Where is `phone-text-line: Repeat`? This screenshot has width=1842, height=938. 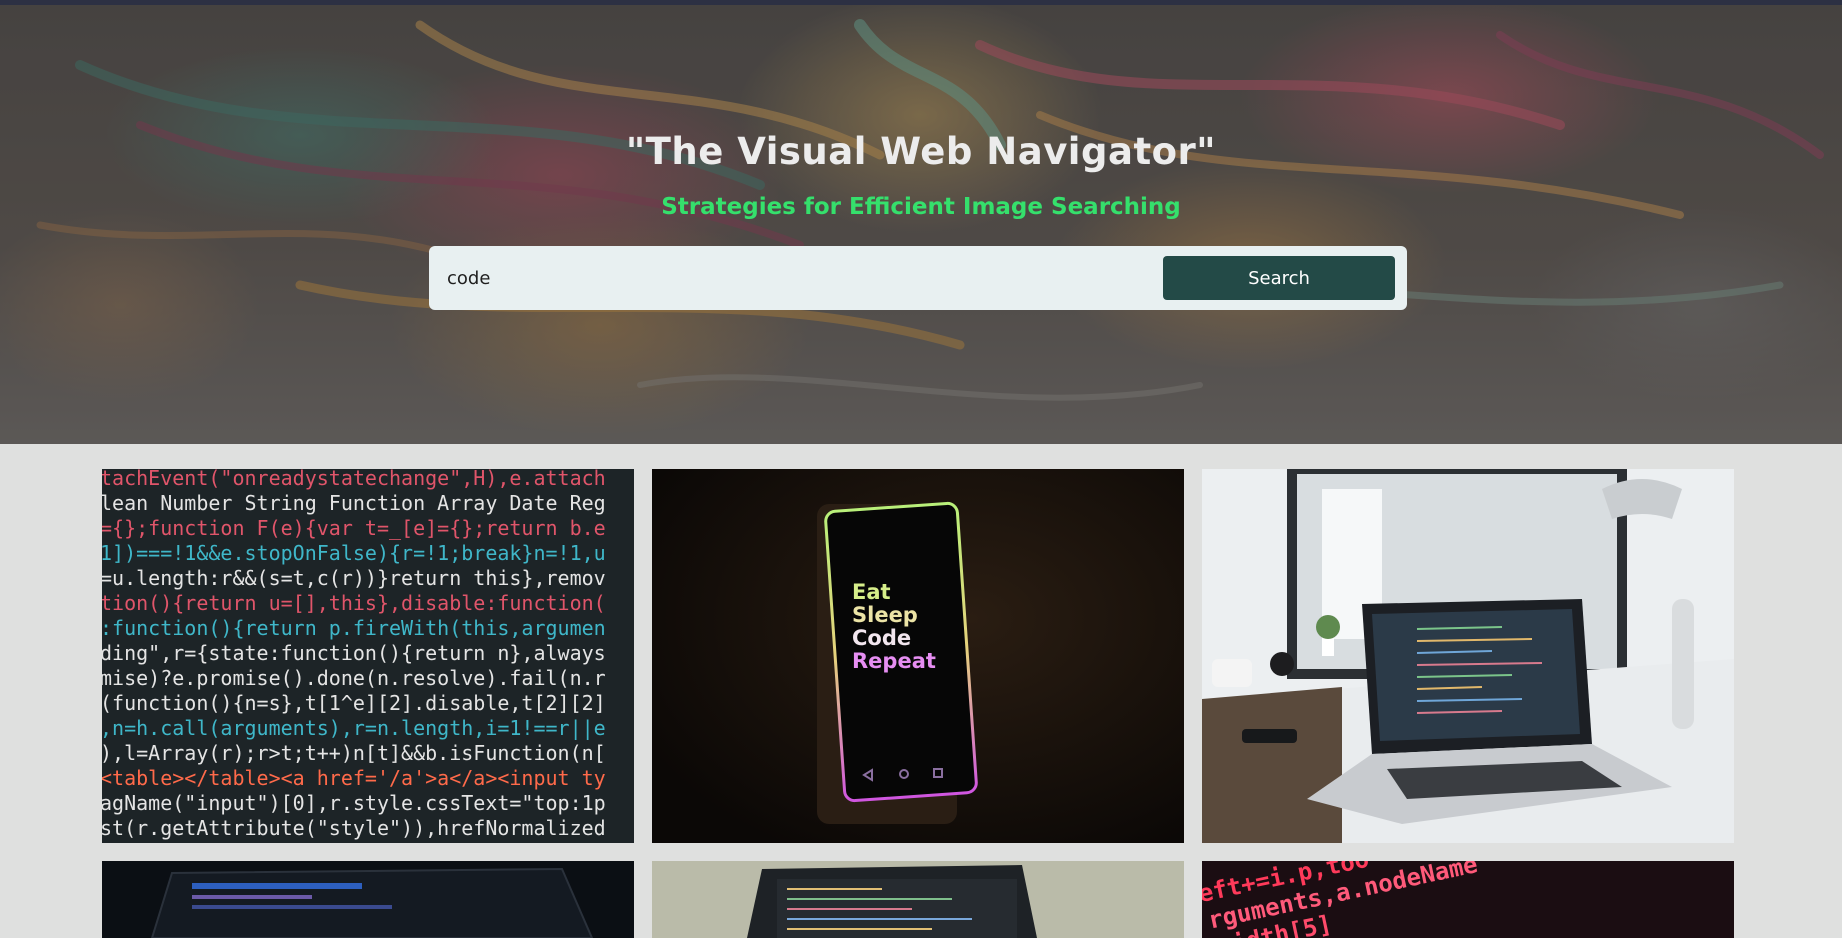
phone-text-line: Repeat is located at coordinates (894, 661).